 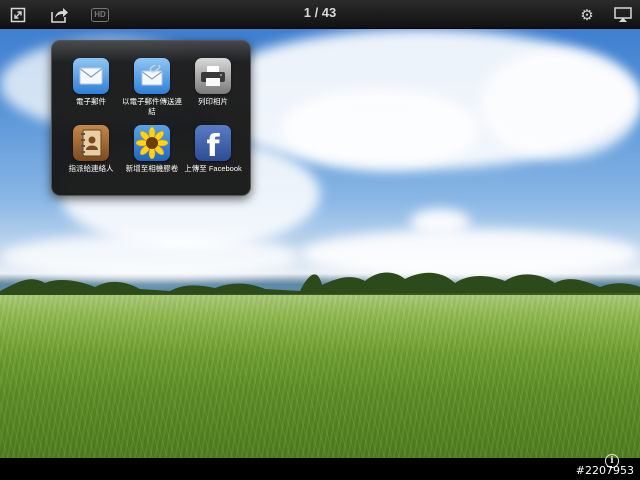 What do you see at coordinates (587, 14) in the screenshot?
I see `gear-icon: ⚙` at bounding box center [587, 14].